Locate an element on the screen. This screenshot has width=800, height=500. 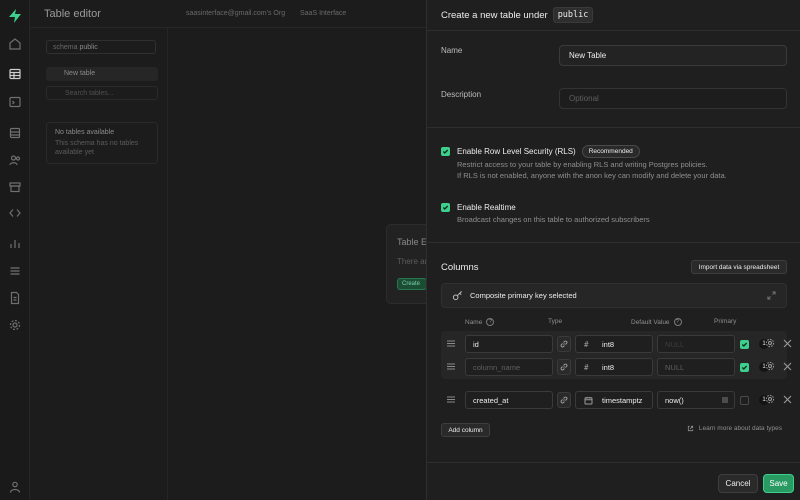
no-tables-desc: This schema has no tables available yet is located at coordinates (97, 148).